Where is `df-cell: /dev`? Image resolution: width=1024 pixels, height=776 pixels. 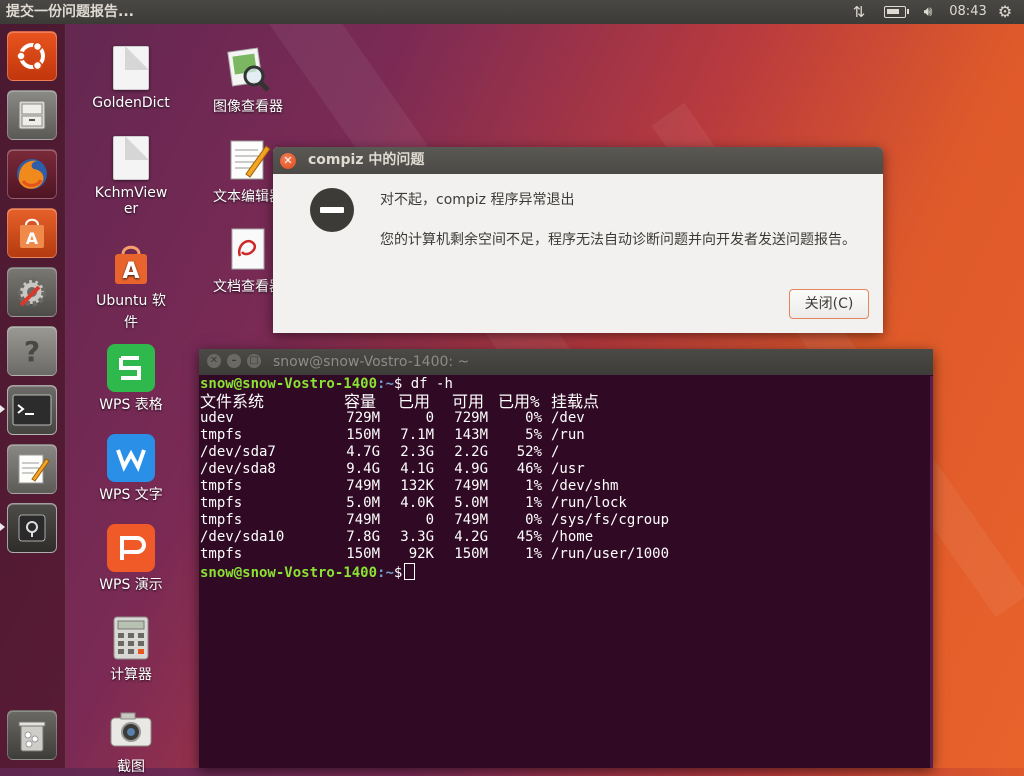 df-cell: /dev is located at coordinates (568, 418).